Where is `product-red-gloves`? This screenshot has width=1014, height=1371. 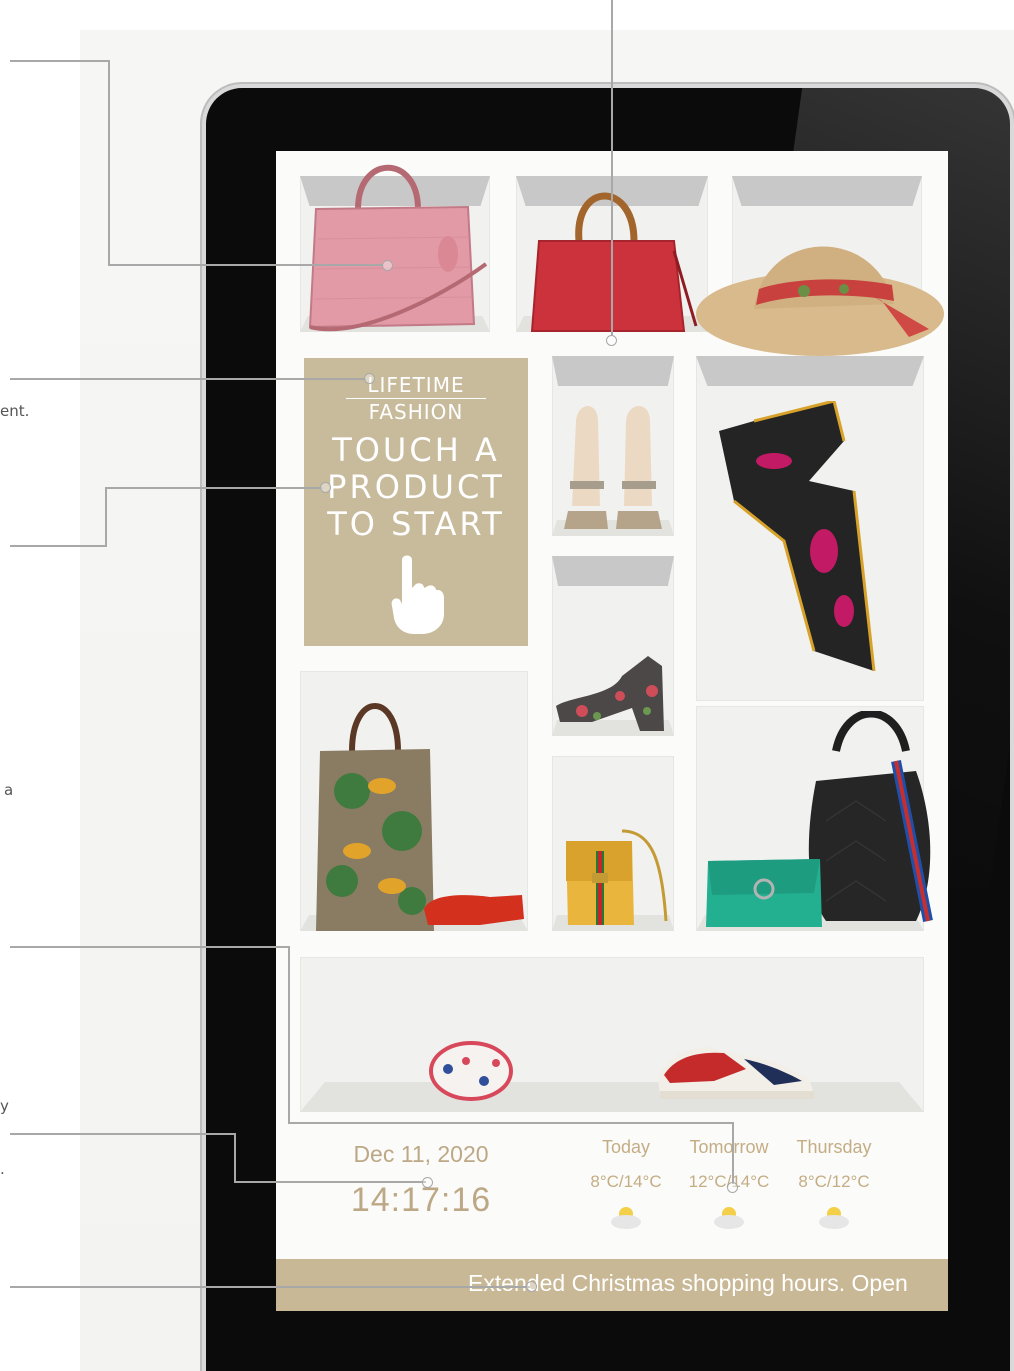 product-red-gloves is located at coordinates (475, 910).